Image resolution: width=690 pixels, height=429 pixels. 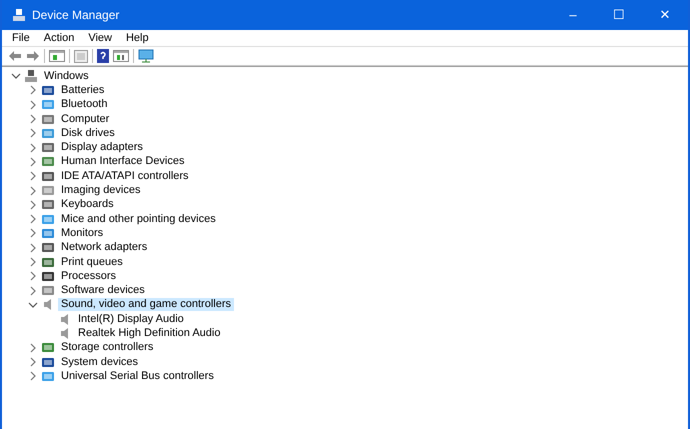 What do you see at coordinates (125, 176) in the screenshot?
I see `tree-item: IDE ATA/ATAPI controllers` at bounding box center [125, 176].